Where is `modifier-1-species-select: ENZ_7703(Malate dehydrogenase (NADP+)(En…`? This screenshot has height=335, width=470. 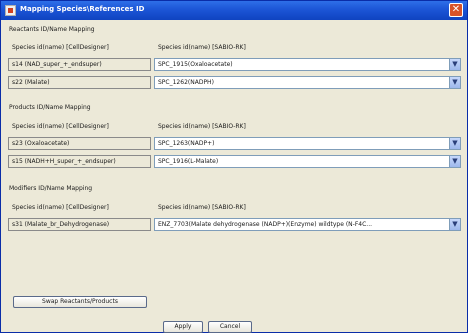
modifier-1-species-select: ENZ_7703(Malate dehydrogenase (NADP+)(En… is located at coordinates (307, 224).